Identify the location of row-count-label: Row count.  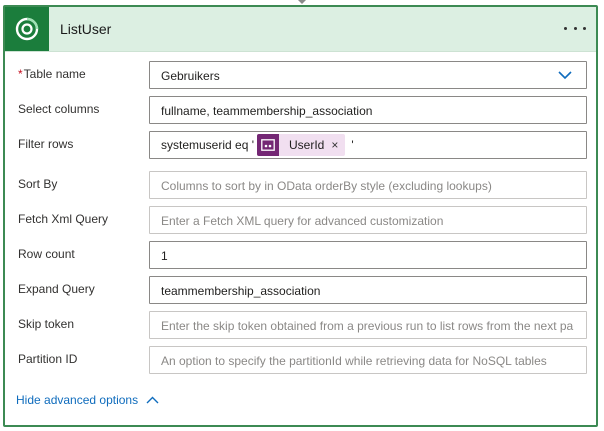
(46, 254).